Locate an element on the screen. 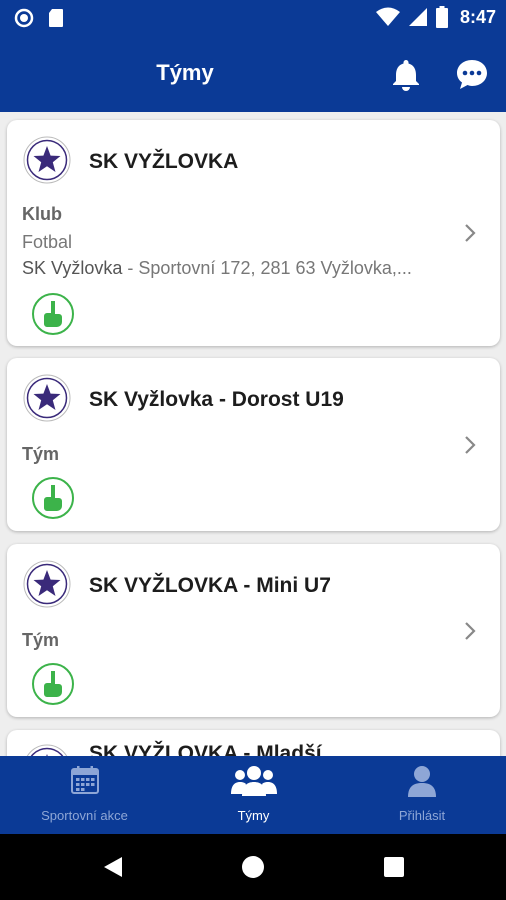 The image size is (506, 900). nav-item-prihlasit: Přihlásit is located at coordinates (422, 795).